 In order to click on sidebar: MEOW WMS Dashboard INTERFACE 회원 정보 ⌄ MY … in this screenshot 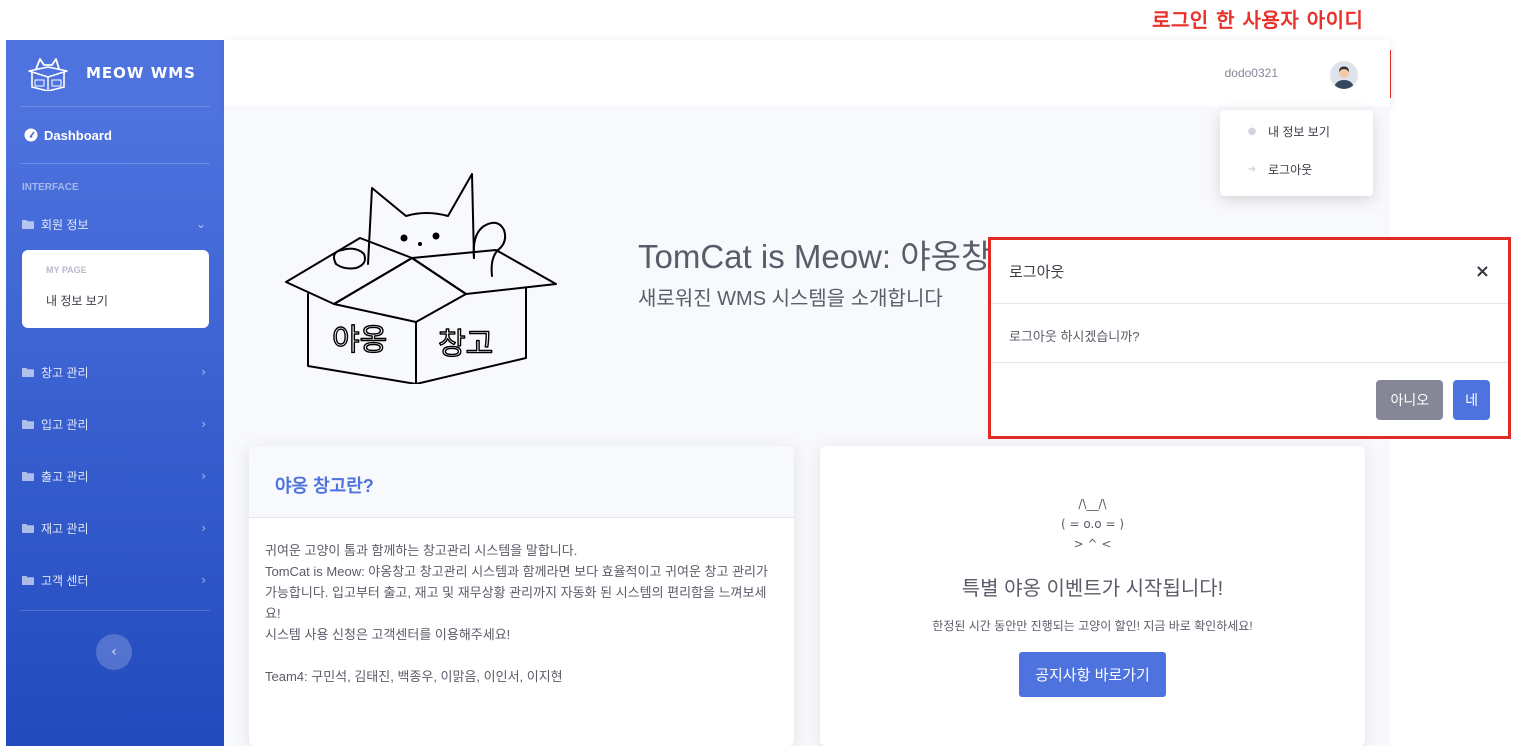, I will do `click(115, 393)`.